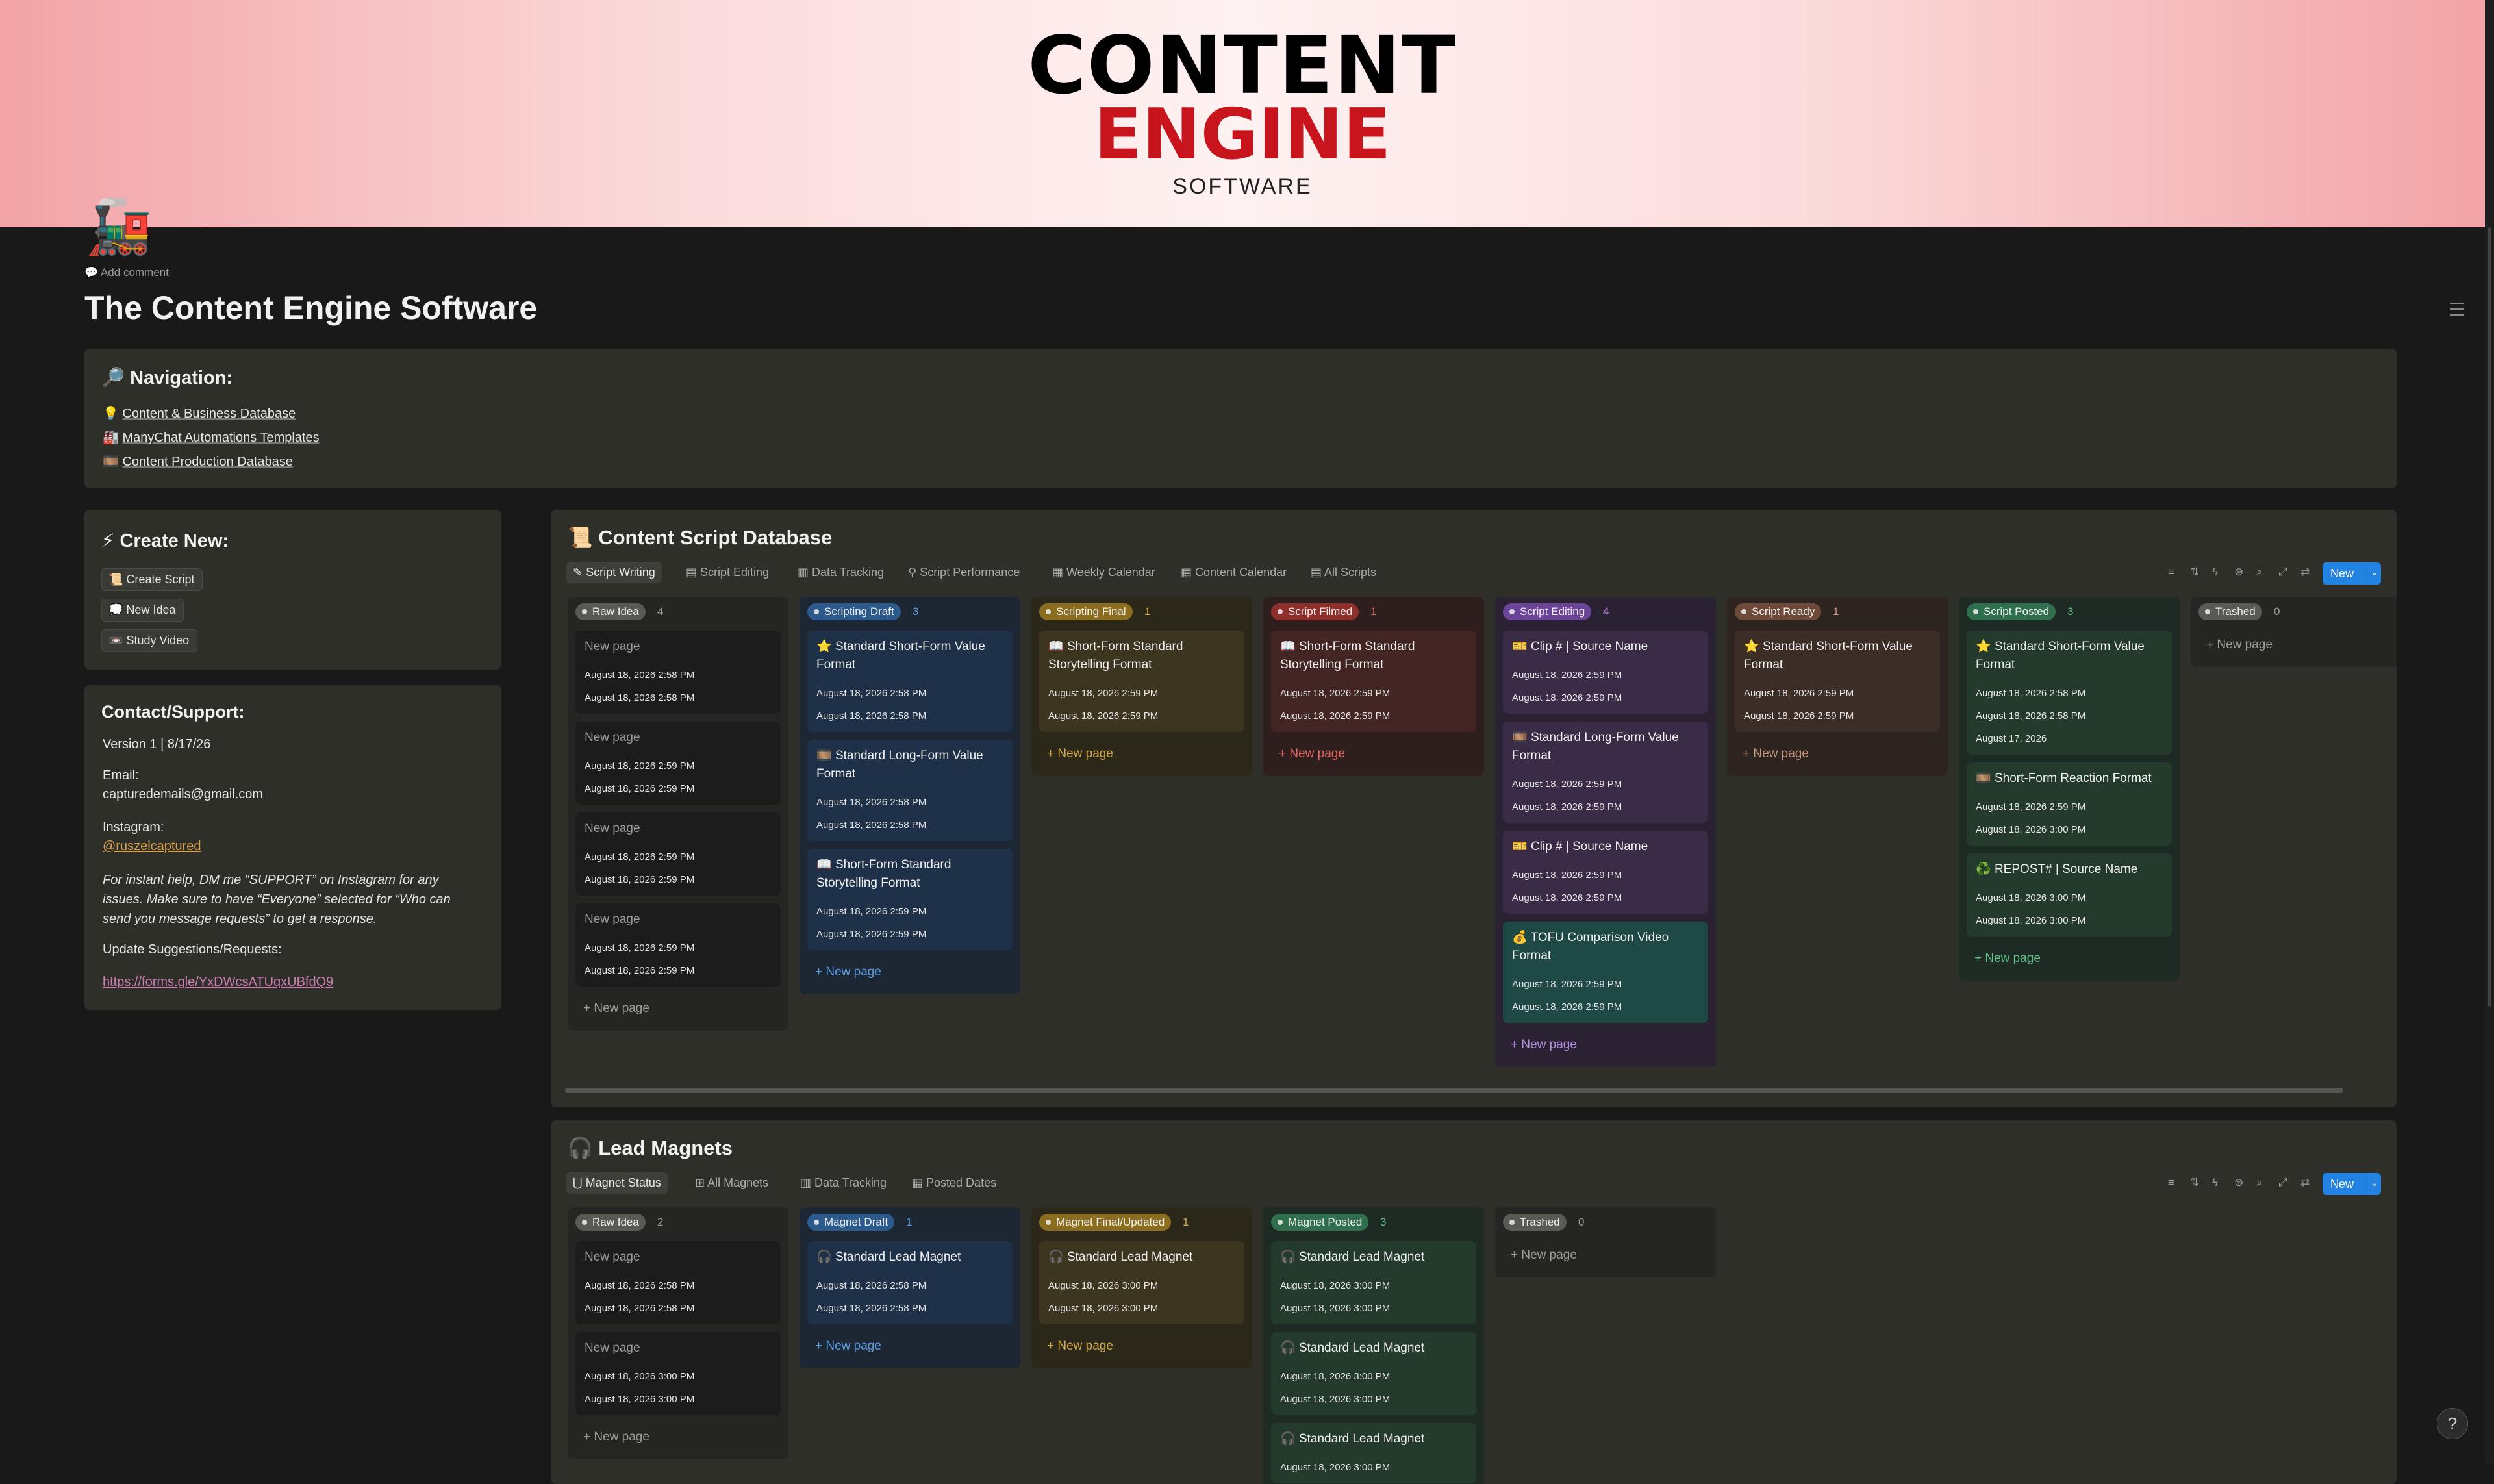 The height and width of the screenshot is (1484, 2494). Describe the element at coordinates (1086, 612) in the screenshot. I see `column-status-tag: Scripting Final` at that location.